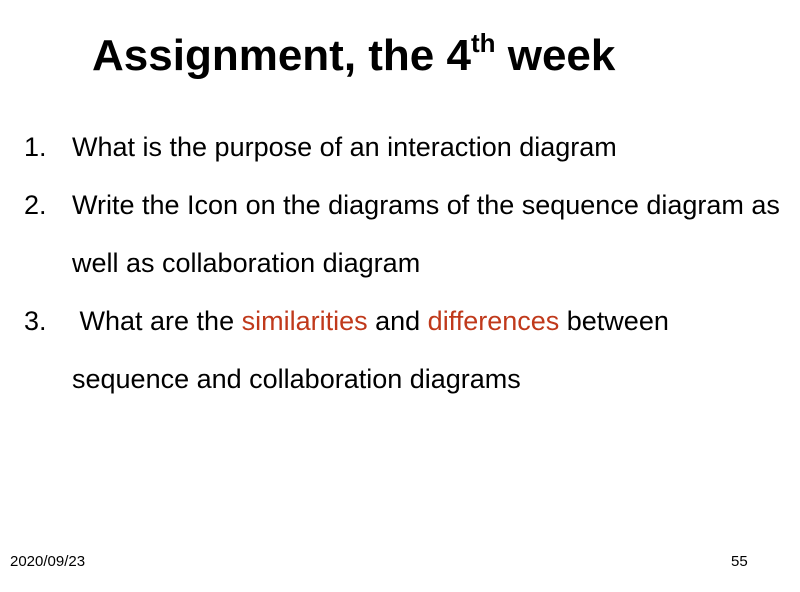  What do you see at coordinates (397, 321) in the screenshot?
I see `item-text-middle: and` at bounding box center [397, 321].